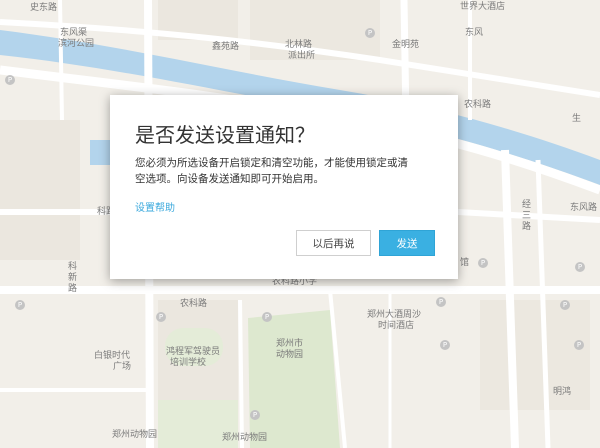  What do you see at coordinates (407, 243) in the screenshot?
I see `send-button: 发送` at bounding box center [407, 243].